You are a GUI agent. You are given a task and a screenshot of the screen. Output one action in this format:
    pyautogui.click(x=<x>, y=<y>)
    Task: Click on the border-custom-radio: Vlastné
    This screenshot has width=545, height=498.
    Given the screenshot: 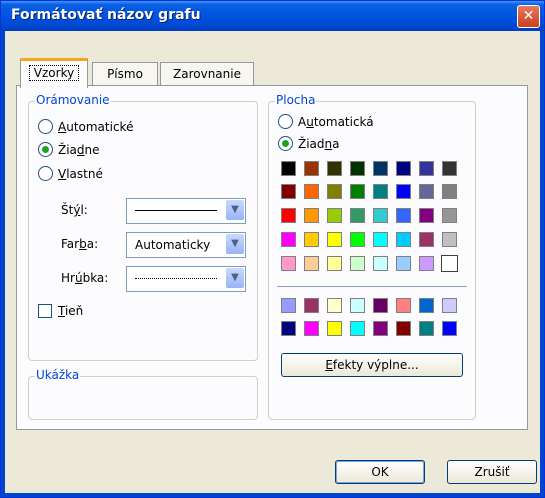 What is the action you would take?
    pyautogui.click(x=70, y=173)
    